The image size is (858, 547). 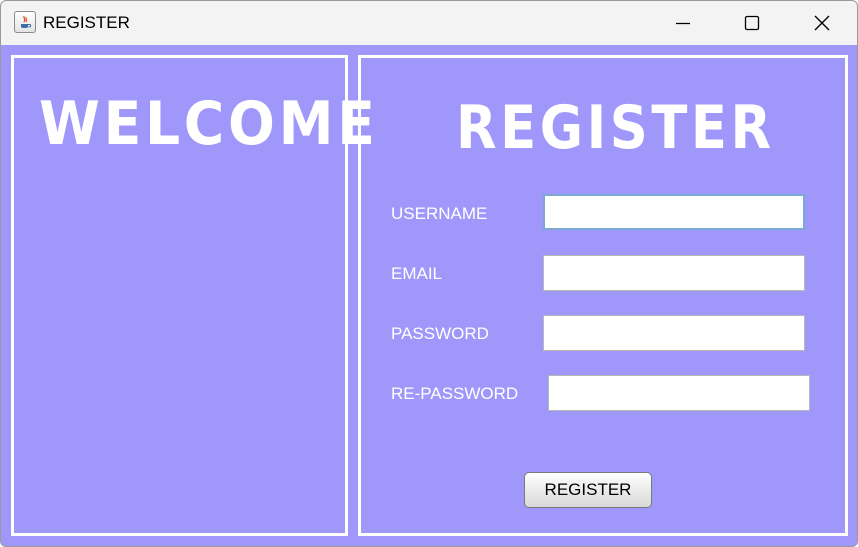 What do you see at coordinates (679, 393) in the screenshot?
I see `re-password-input` at bounding box center [679, 393].